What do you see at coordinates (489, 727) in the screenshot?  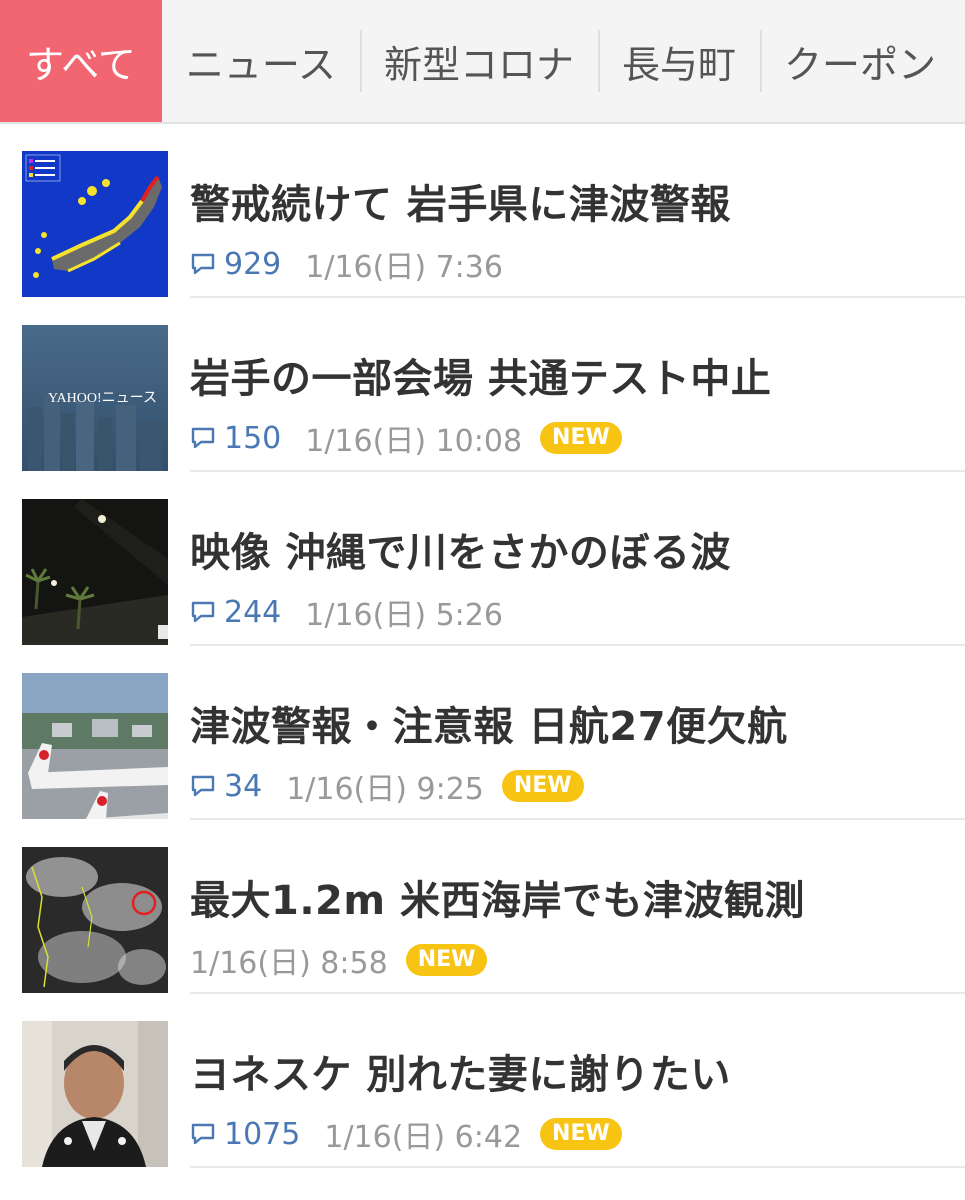 I see `article-title: 津波警報・注意報 日航27便欠航` at bounding box center [489, 727].